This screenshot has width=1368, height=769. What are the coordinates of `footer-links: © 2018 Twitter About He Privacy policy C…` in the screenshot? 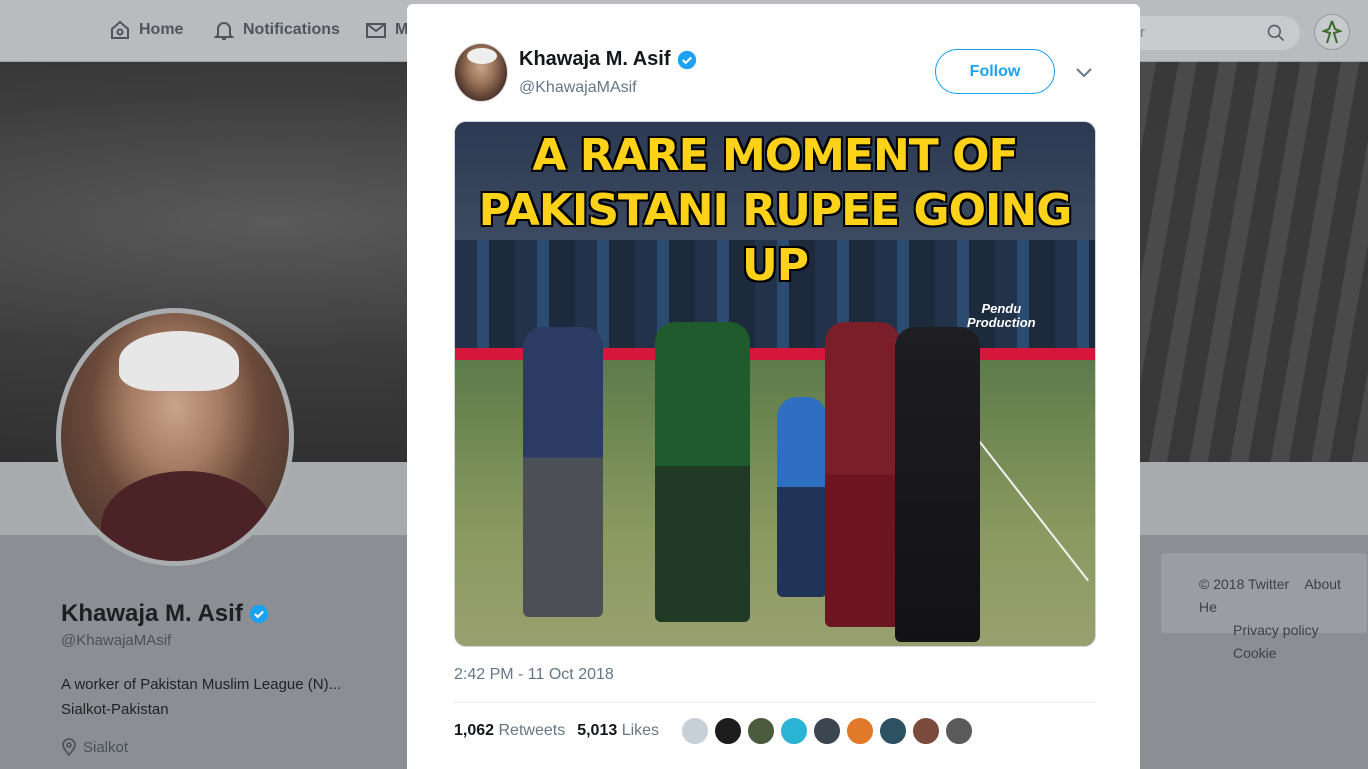 It's located at (1264, 606).